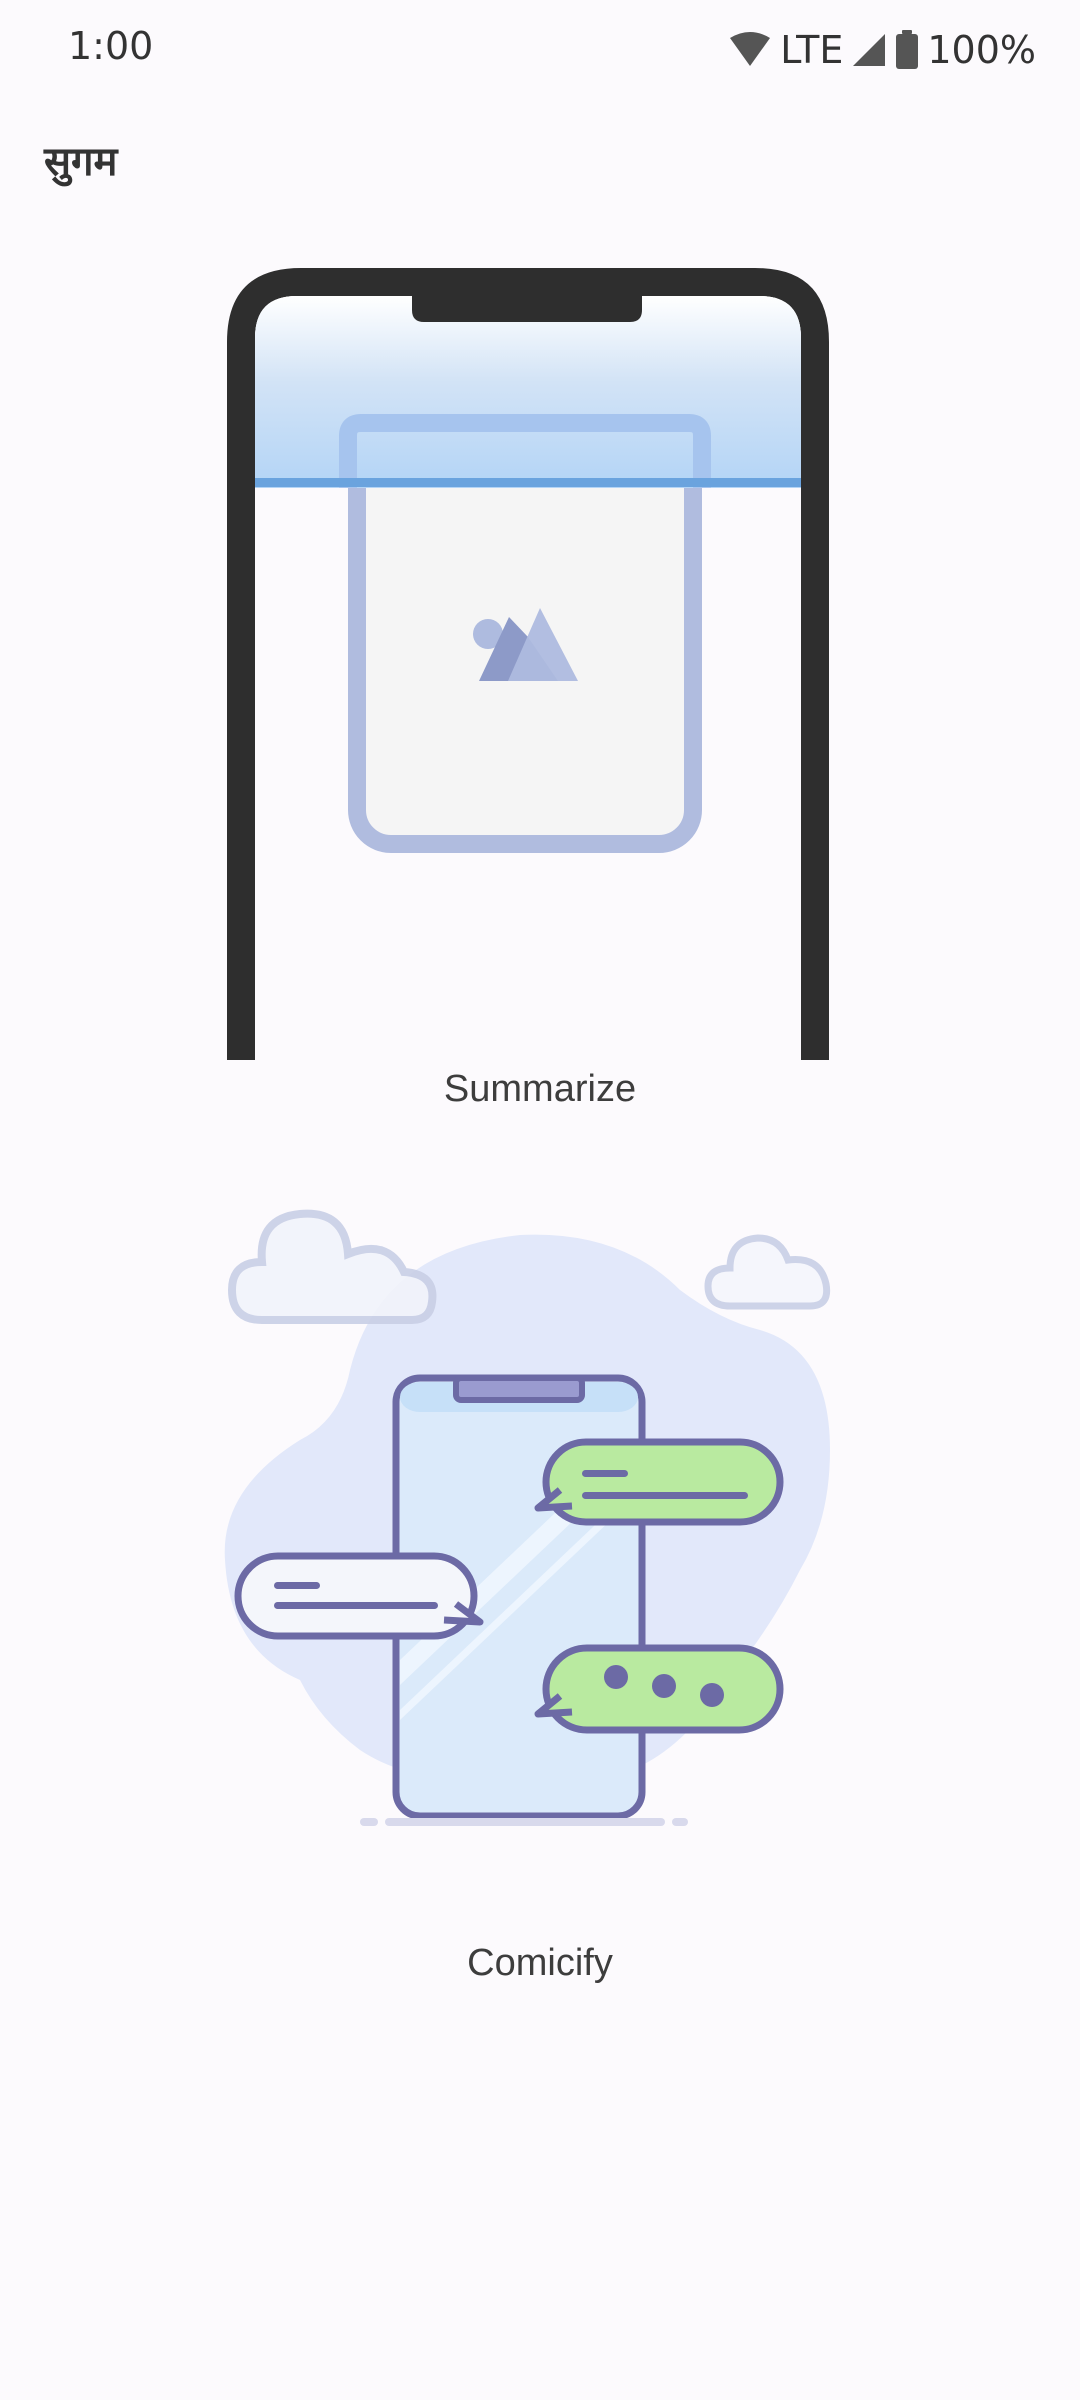 The image size is (1080, 2400). I want to click on status-time: 1:00, so click(111, 46).